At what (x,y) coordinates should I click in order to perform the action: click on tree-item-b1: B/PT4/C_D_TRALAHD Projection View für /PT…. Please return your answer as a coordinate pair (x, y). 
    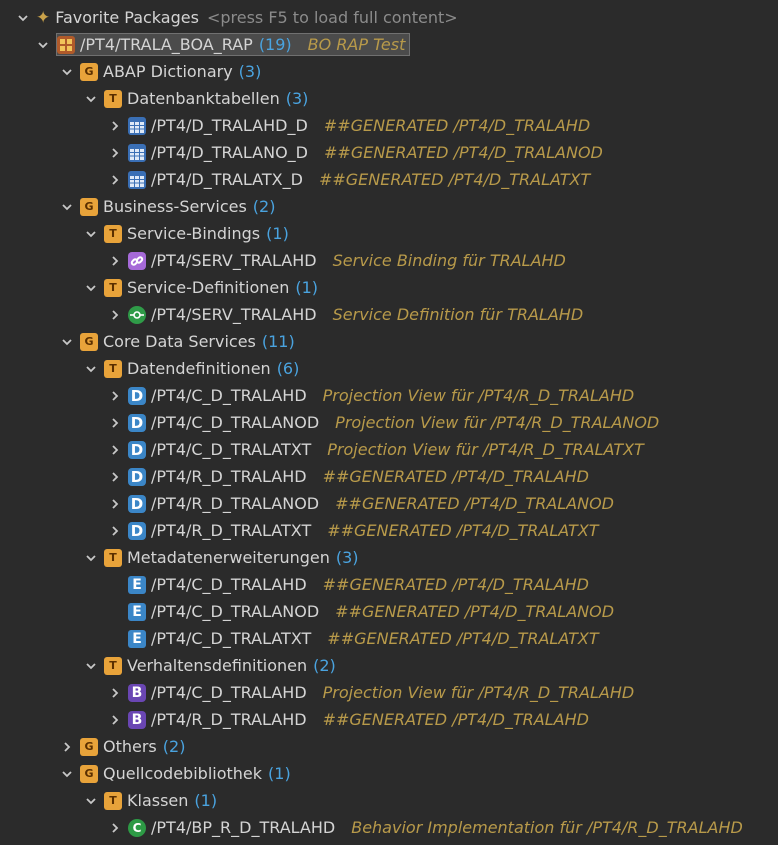
    Looking at the image, I should click on (389, 692).